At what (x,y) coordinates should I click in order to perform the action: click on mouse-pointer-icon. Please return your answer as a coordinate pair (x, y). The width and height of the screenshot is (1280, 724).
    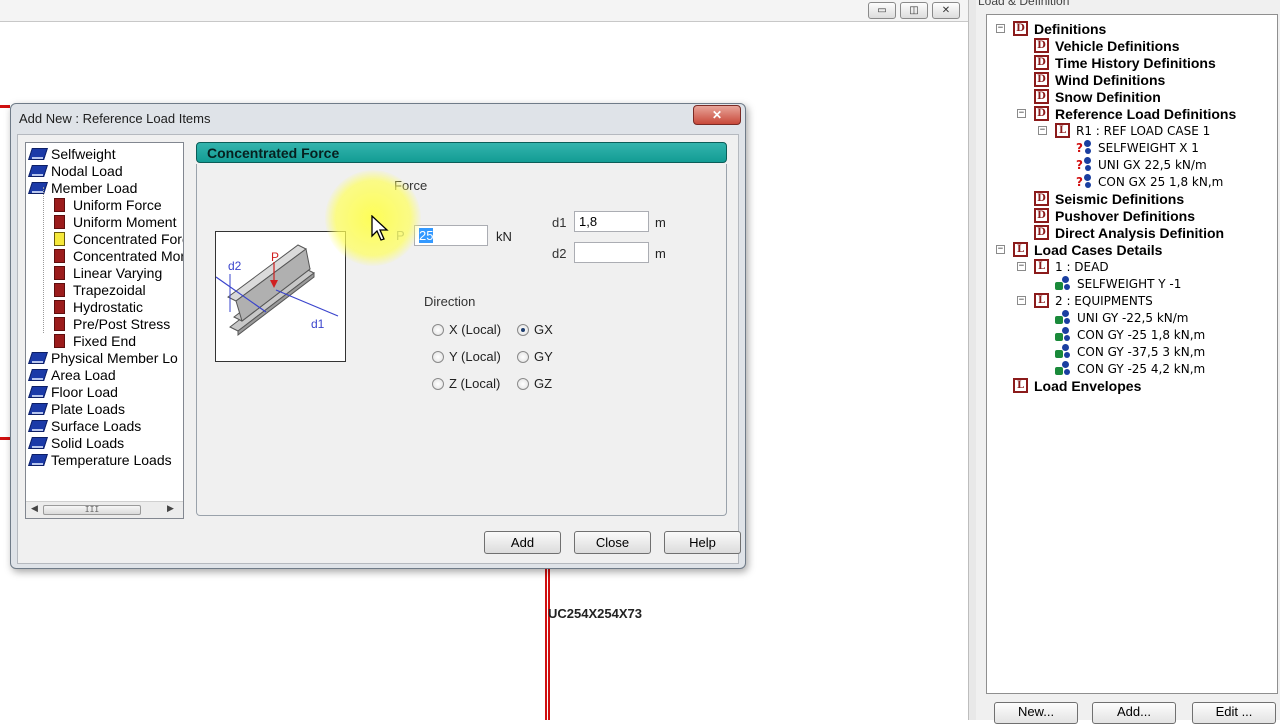
    Looking at the image, I should click on (380, 228).